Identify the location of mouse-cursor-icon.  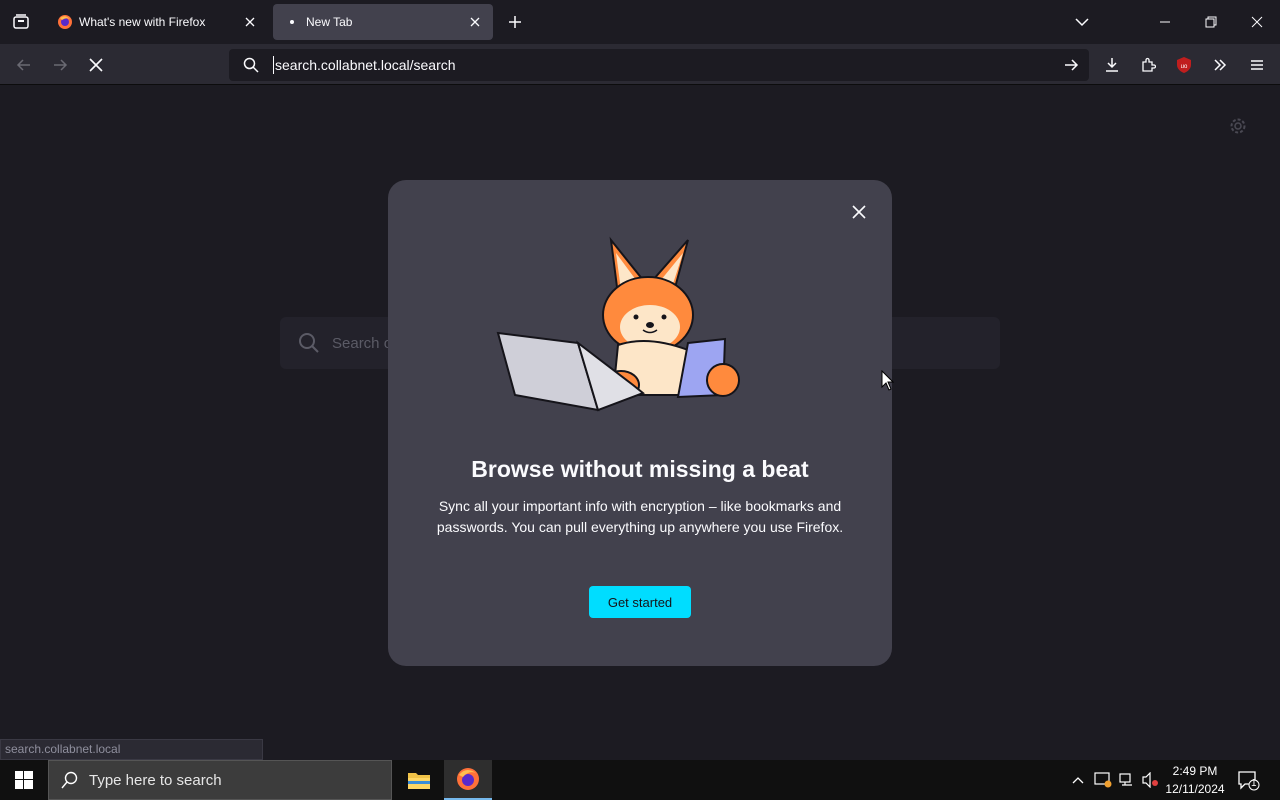
(888, 380).